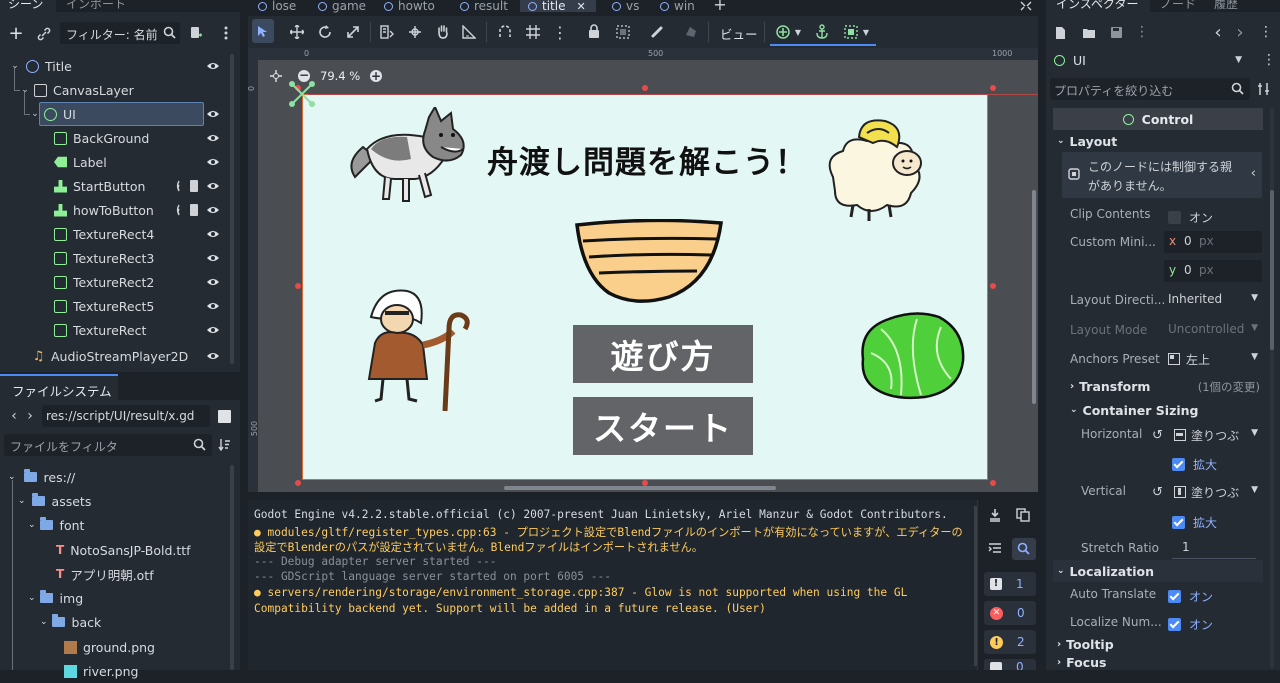 The image size is (1280, 683). I want to click on clear-output-icon, so click(995, 516).